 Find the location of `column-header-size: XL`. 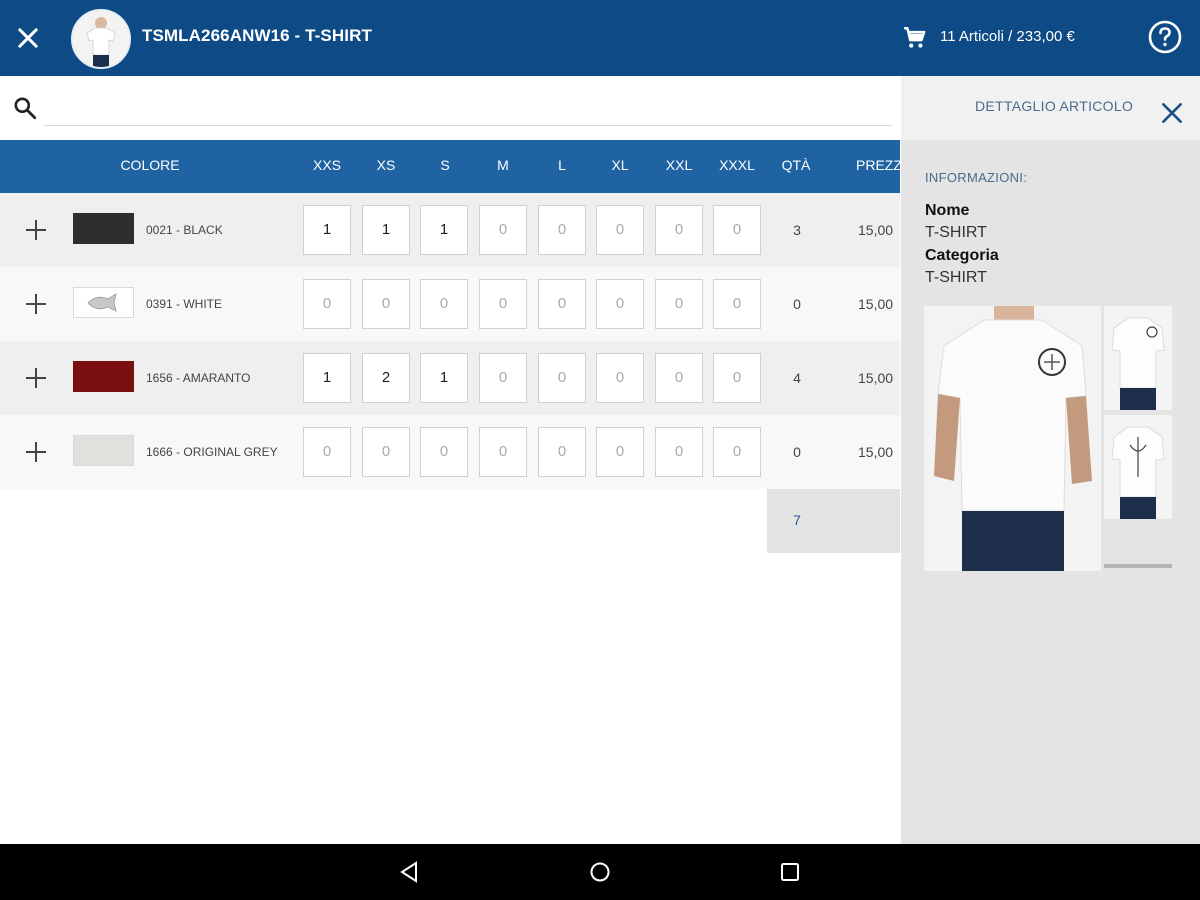

column-header-size: XL is located at coordinates (620, 165).